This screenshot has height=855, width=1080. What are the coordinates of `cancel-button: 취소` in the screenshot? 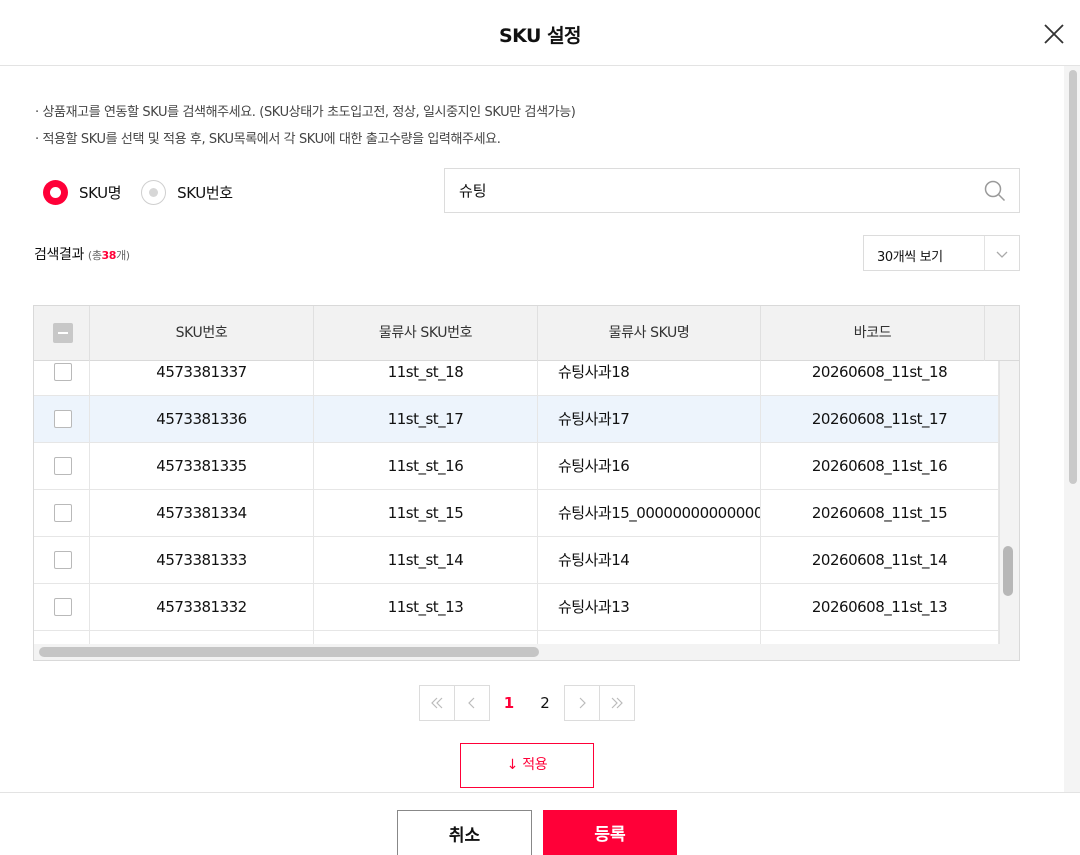 It's located at (464, 832).